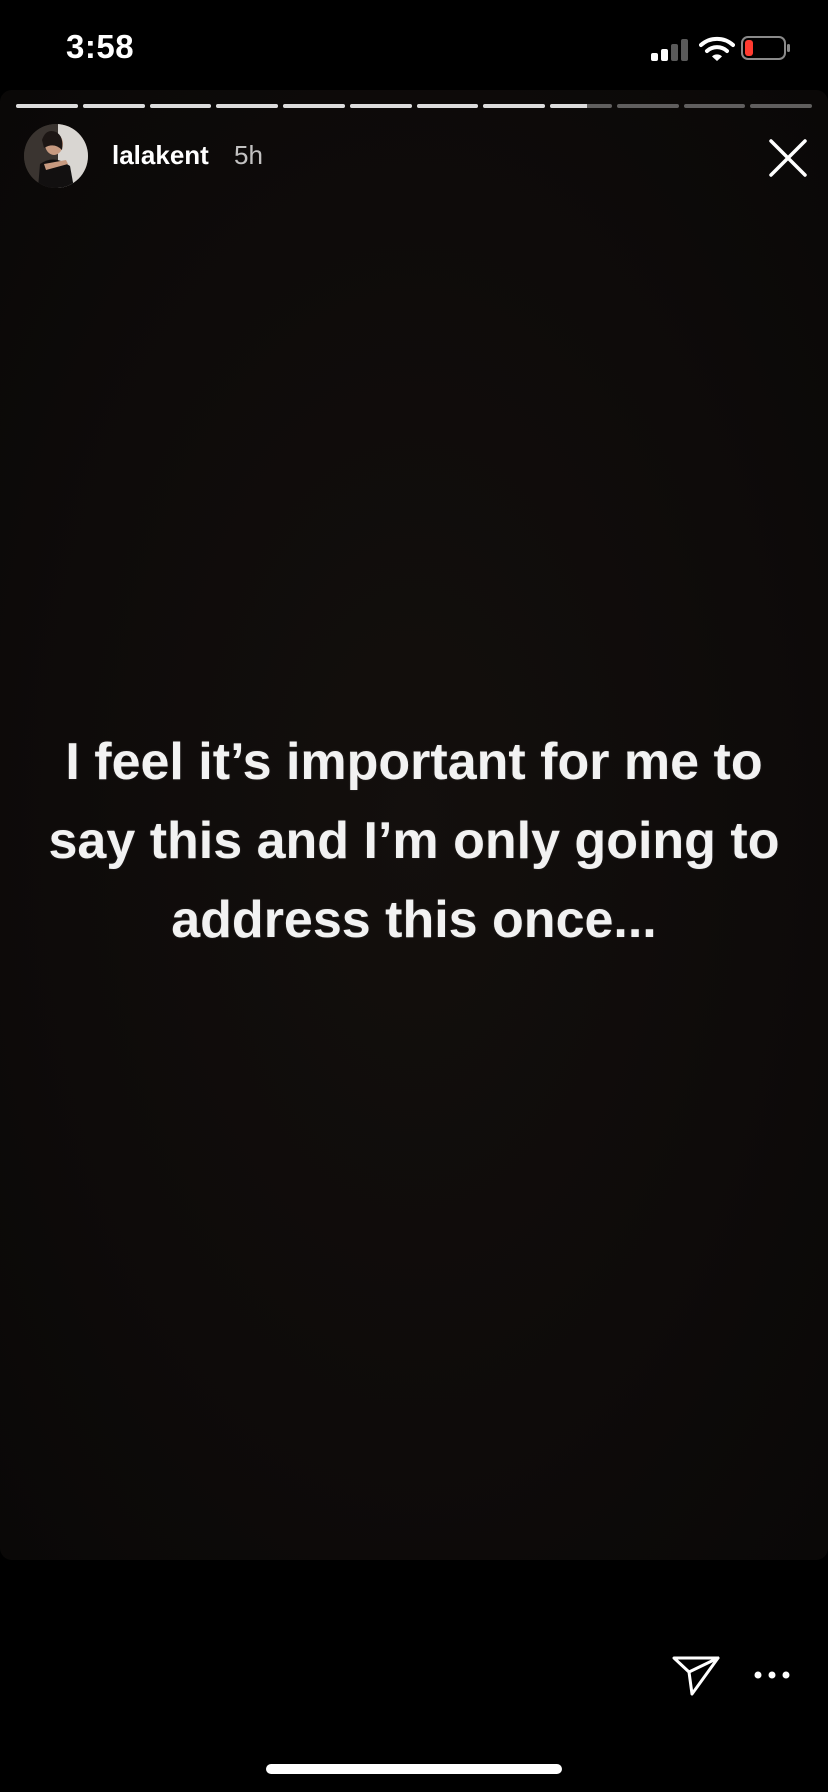 This screenshot has width=828, height=1792. I want to click on cellular-signal-icon, so click(671, 49).